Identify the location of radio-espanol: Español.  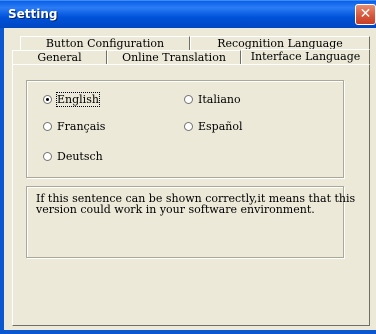
(213, 126).